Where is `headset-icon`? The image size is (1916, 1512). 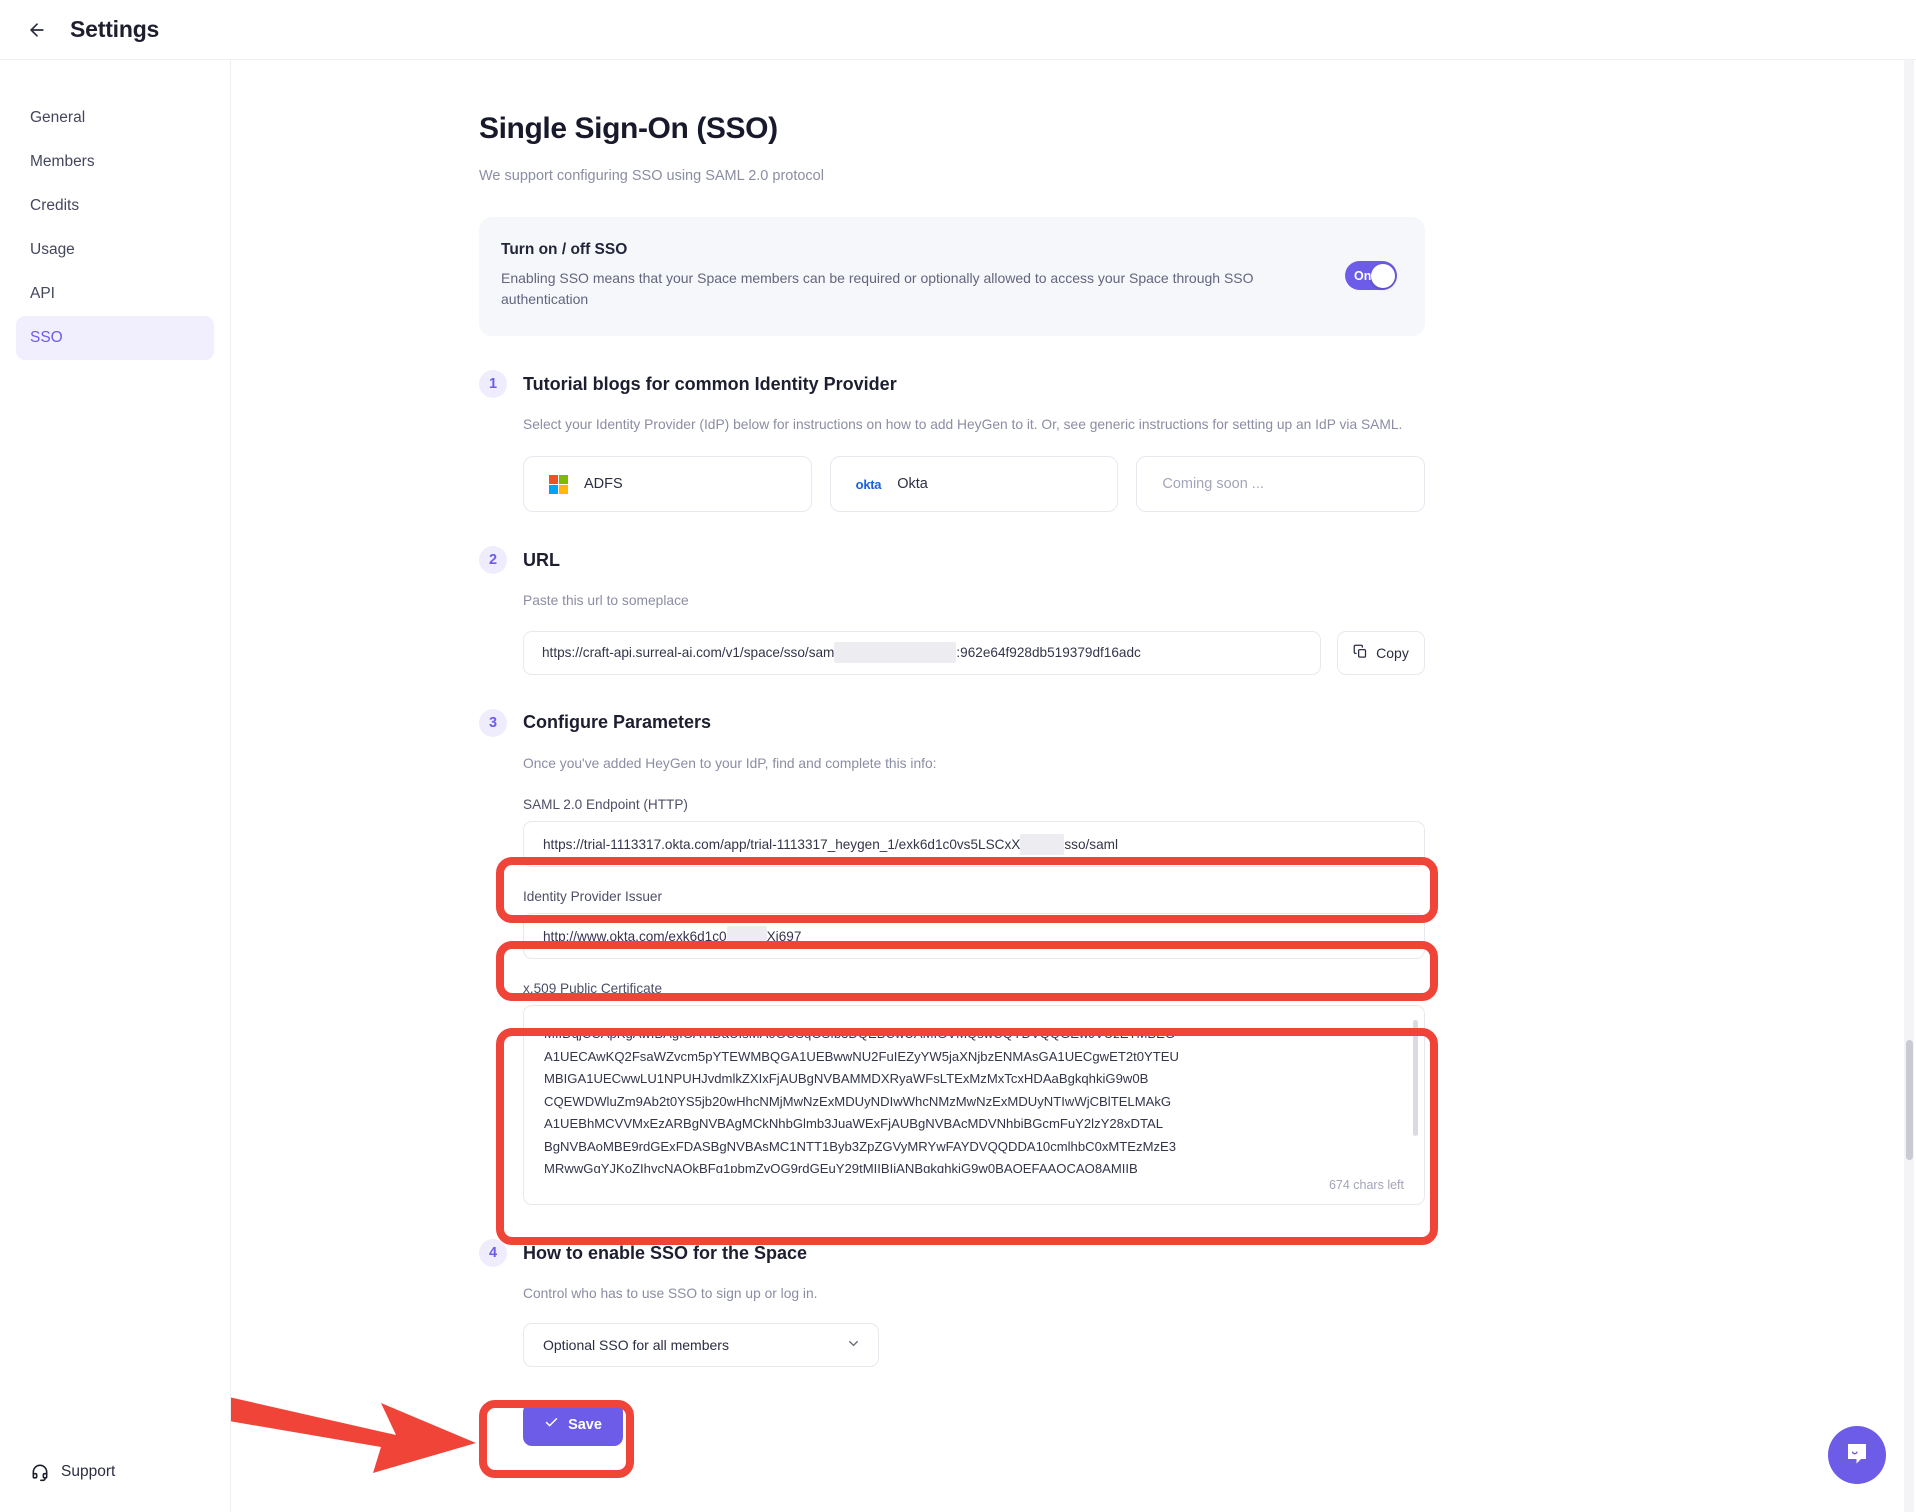 headset-icon is located at coordinates (40, 1472).